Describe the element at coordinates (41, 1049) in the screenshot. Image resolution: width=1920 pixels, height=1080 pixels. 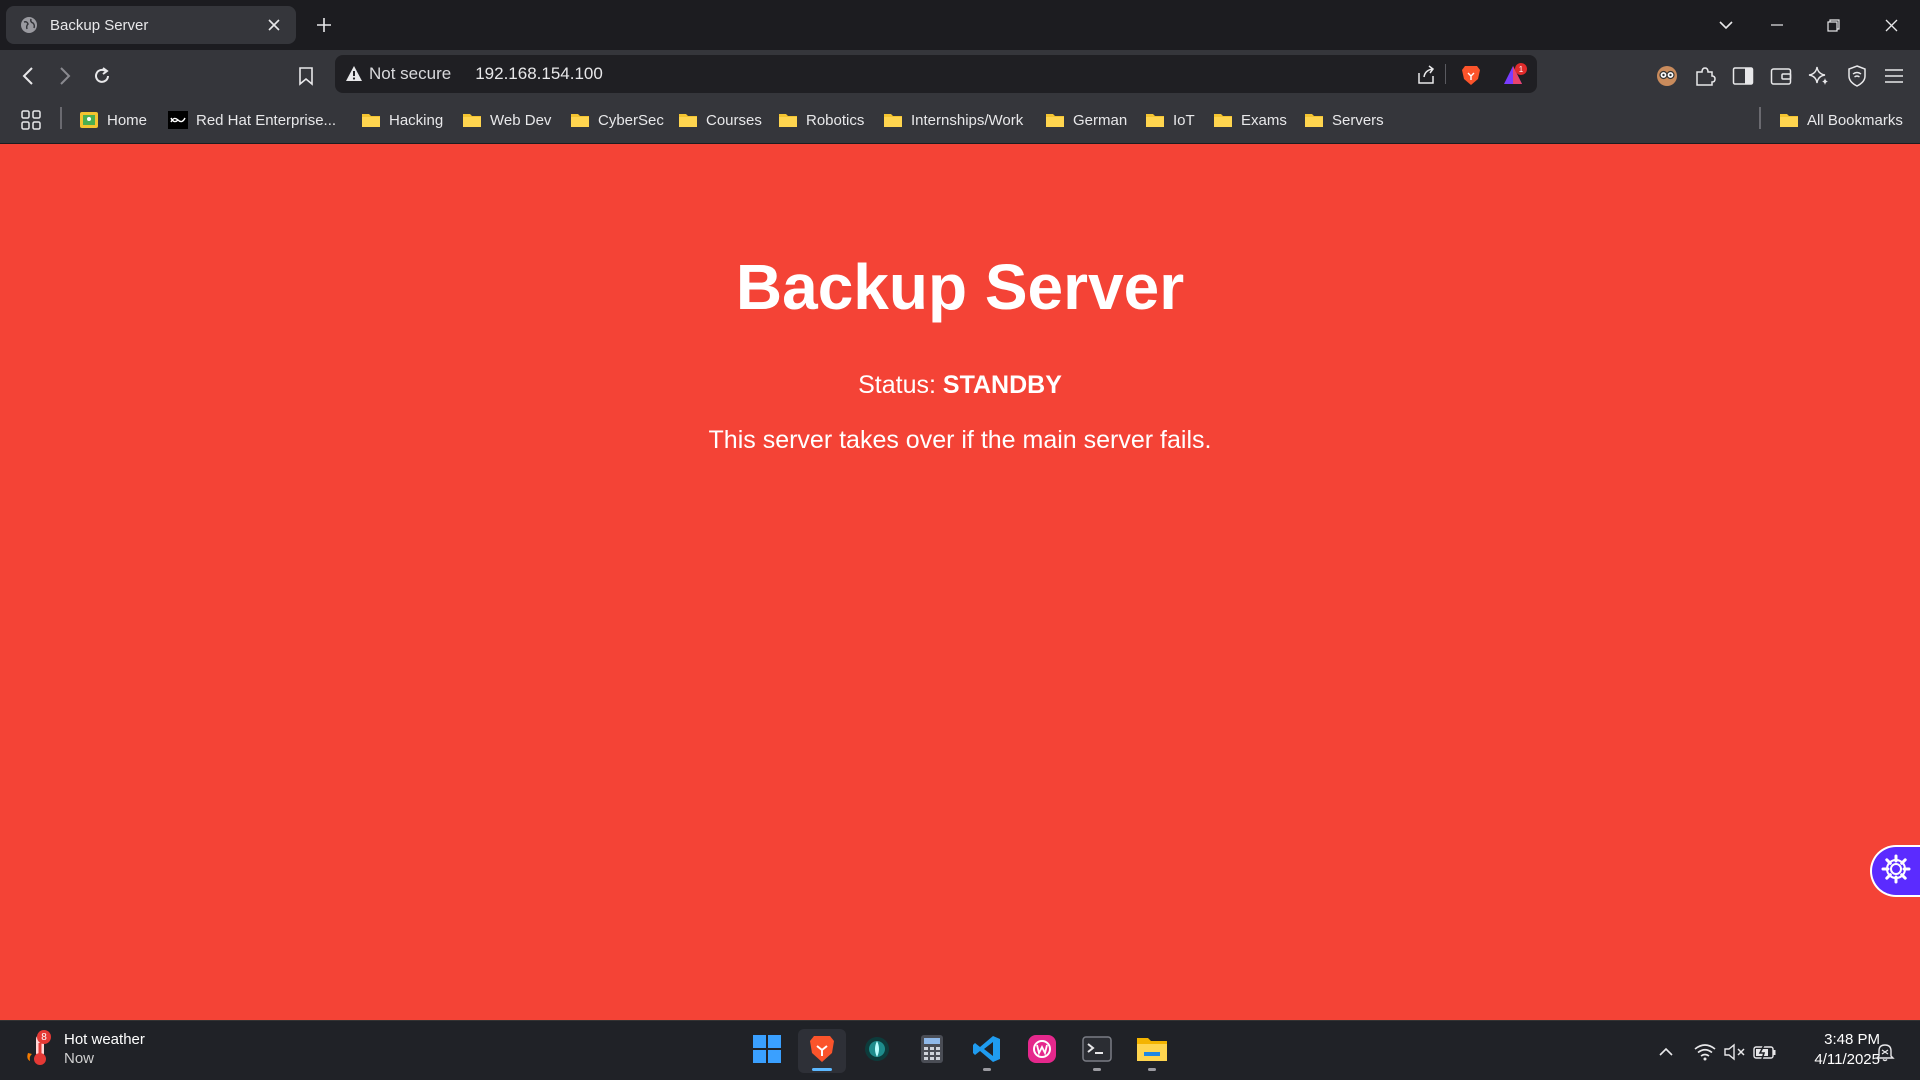
I see `thermometer-icon: 8` at that location.